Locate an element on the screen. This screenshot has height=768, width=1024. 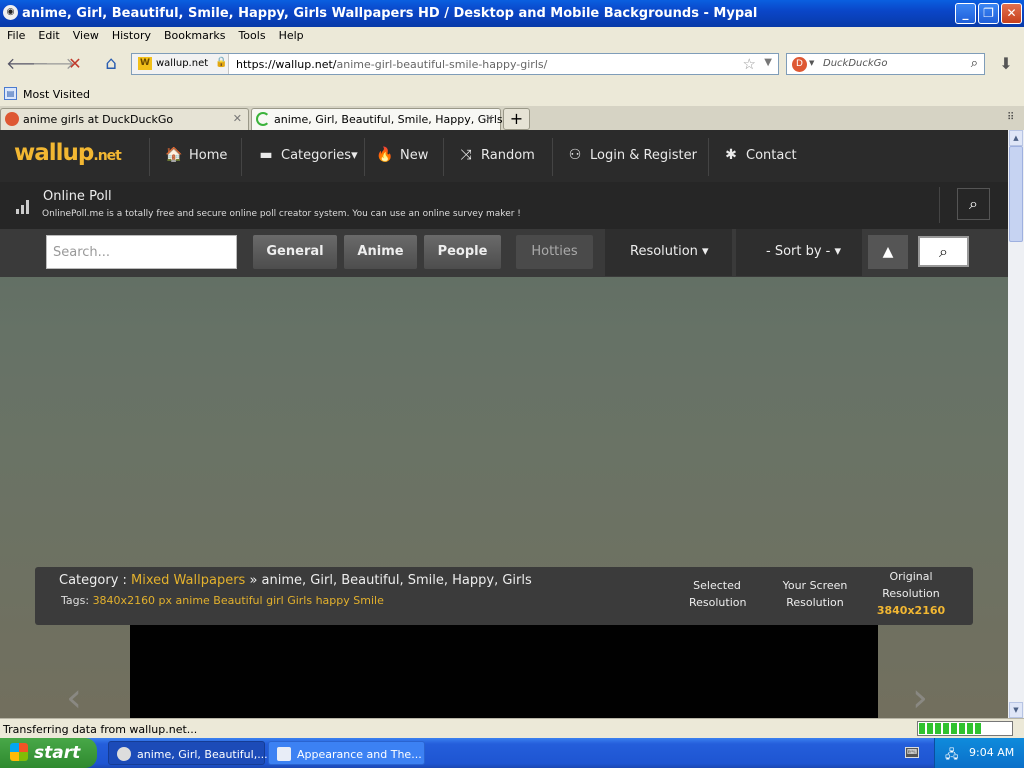
nav-new: 🔥 New is located at coordinates (402, 155).